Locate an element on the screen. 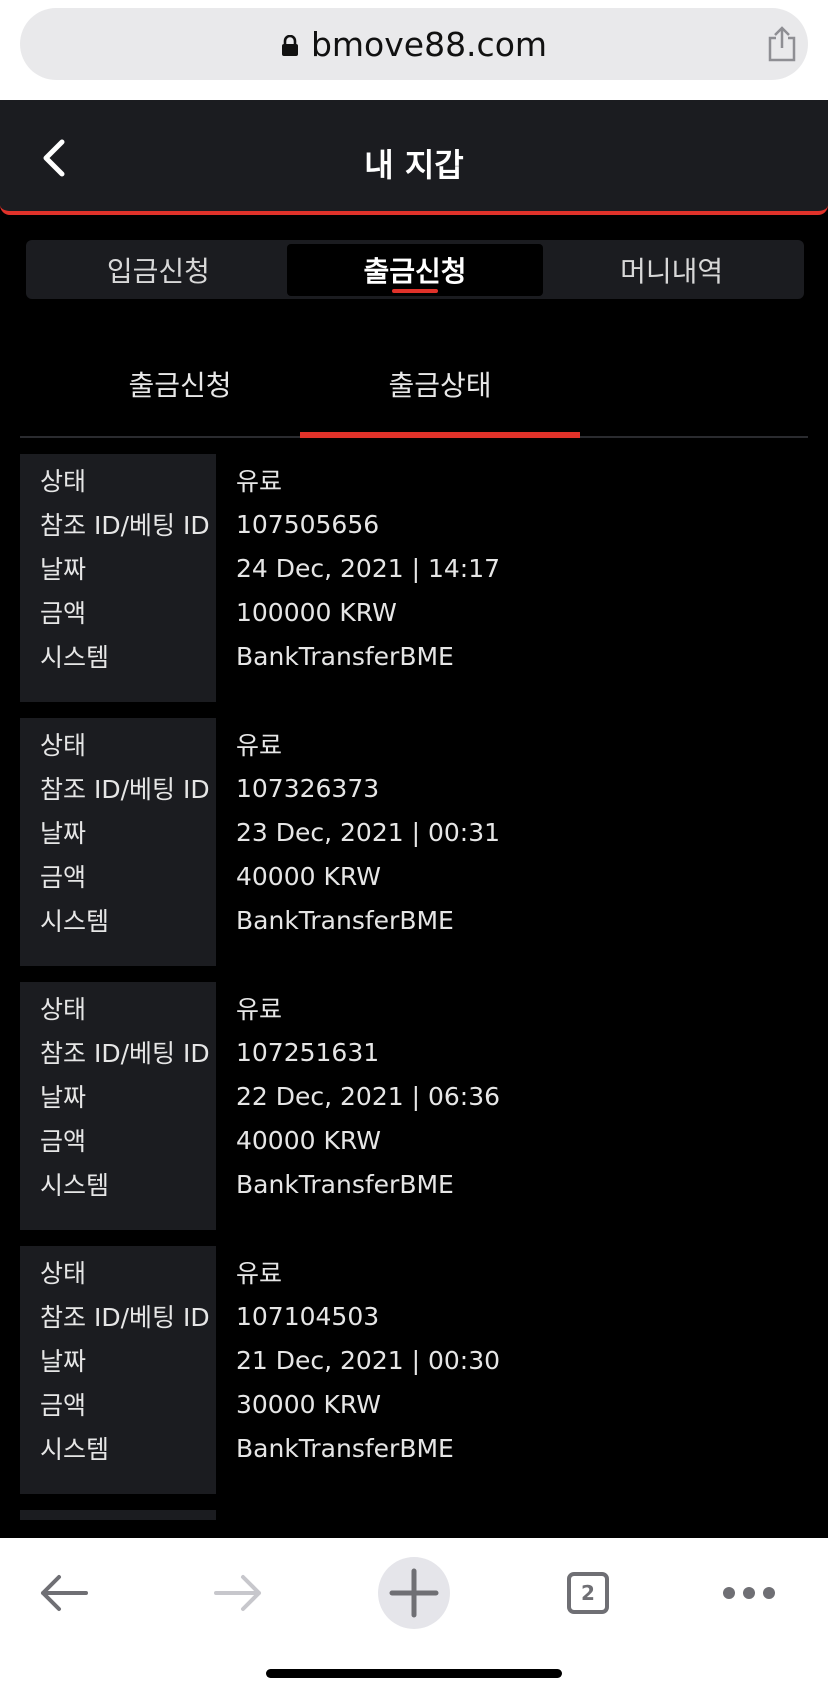 The height and width of the screenshot is (1696, 828). tab-label: 머니내역 is located at coordinates (672, 271).